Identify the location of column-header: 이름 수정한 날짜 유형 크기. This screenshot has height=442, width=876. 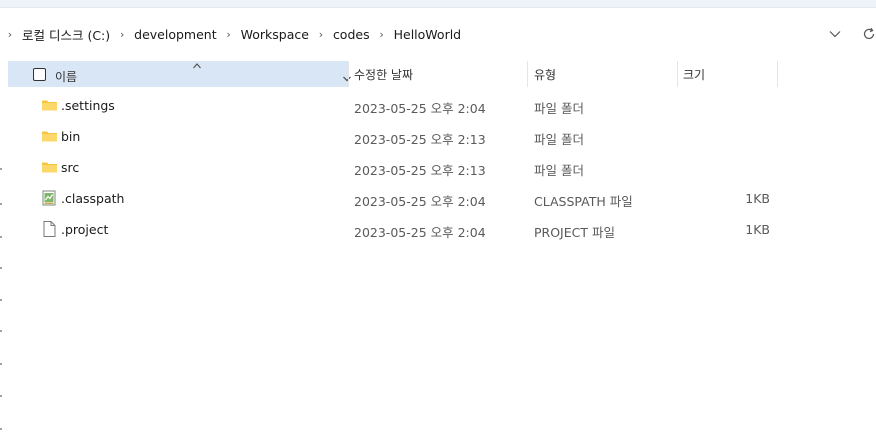
(438, 73).